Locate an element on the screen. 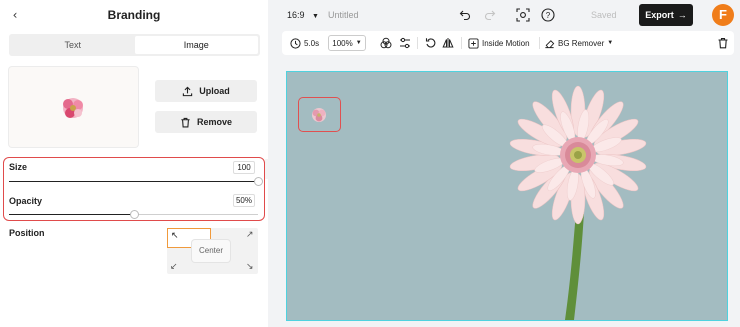 This screenshot has height=327, width=740. flip-icon is located at coordinates (448, 43).